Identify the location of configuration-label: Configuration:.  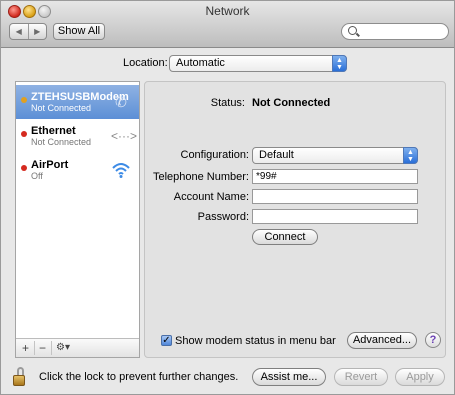
(215, 155).